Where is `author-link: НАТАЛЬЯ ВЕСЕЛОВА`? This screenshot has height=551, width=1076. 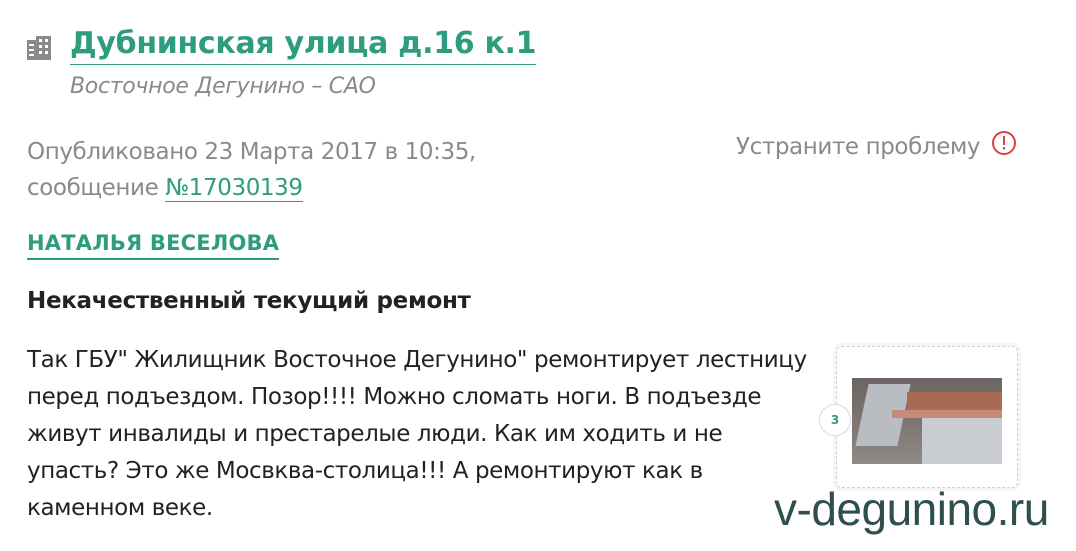
author-link: НАТАЛЬЯ ВЕСЕЛОВА is located at coordinates (153, 244).